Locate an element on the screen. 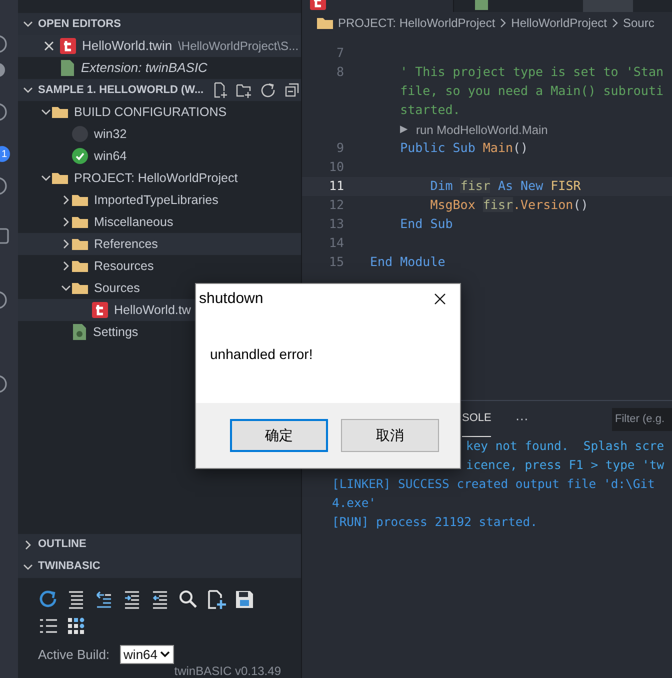 The width and height of the screenshot is (672, 678). tree-item: win32 is located at coordinates (159, 134).